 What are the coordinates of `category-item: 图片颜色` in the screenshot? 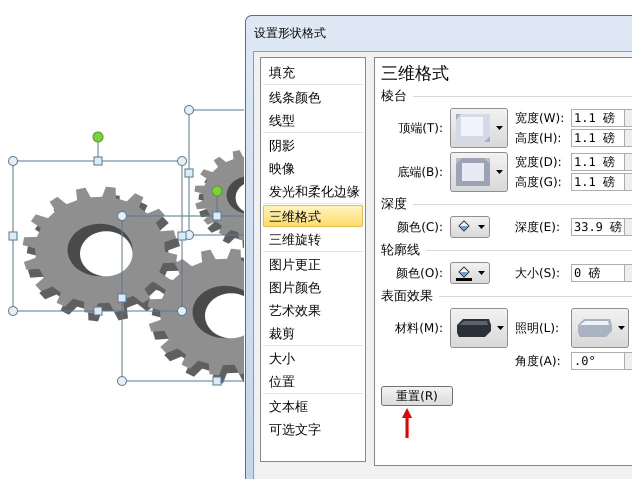 It's located at (313, 287).